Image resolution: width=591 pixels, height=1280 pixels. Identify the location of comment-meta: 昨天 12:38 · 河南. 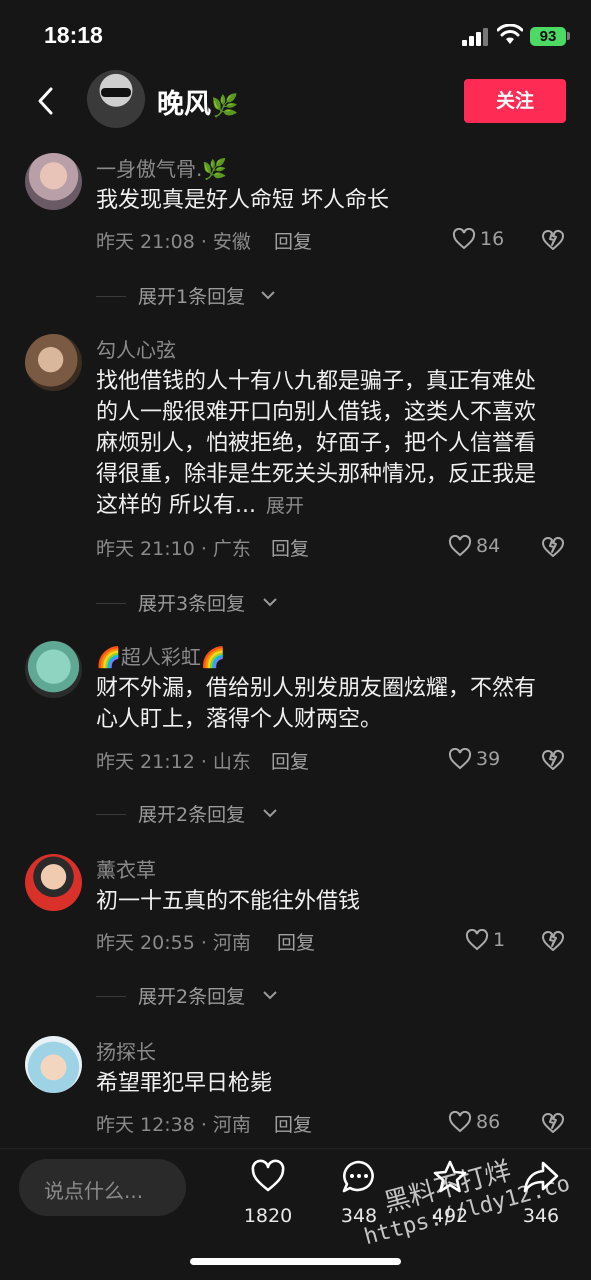
(173, 1125).